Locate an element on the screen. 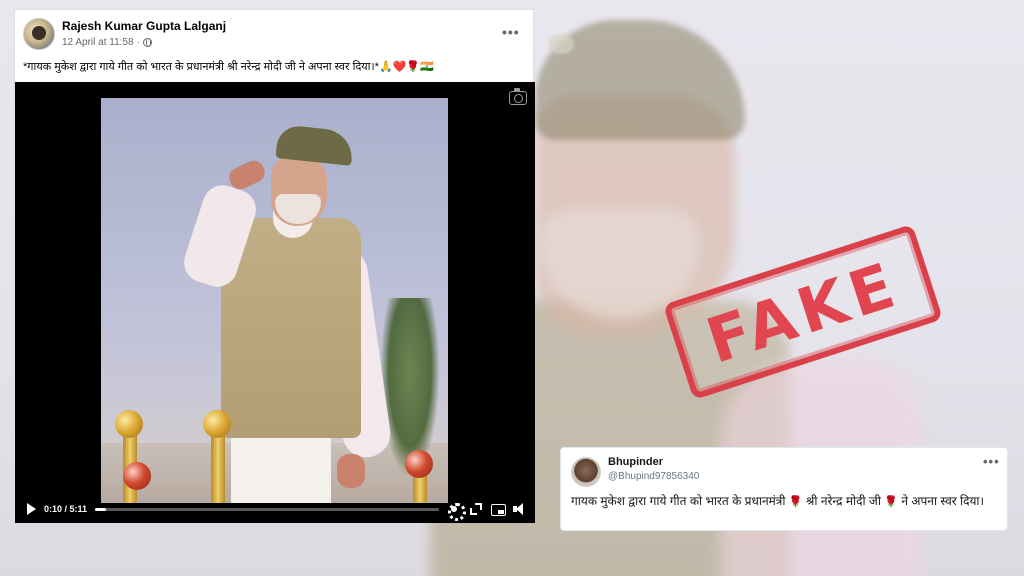 This screenshot has width=1024, height=576. vf-hand is located at coordinates (351, 471).